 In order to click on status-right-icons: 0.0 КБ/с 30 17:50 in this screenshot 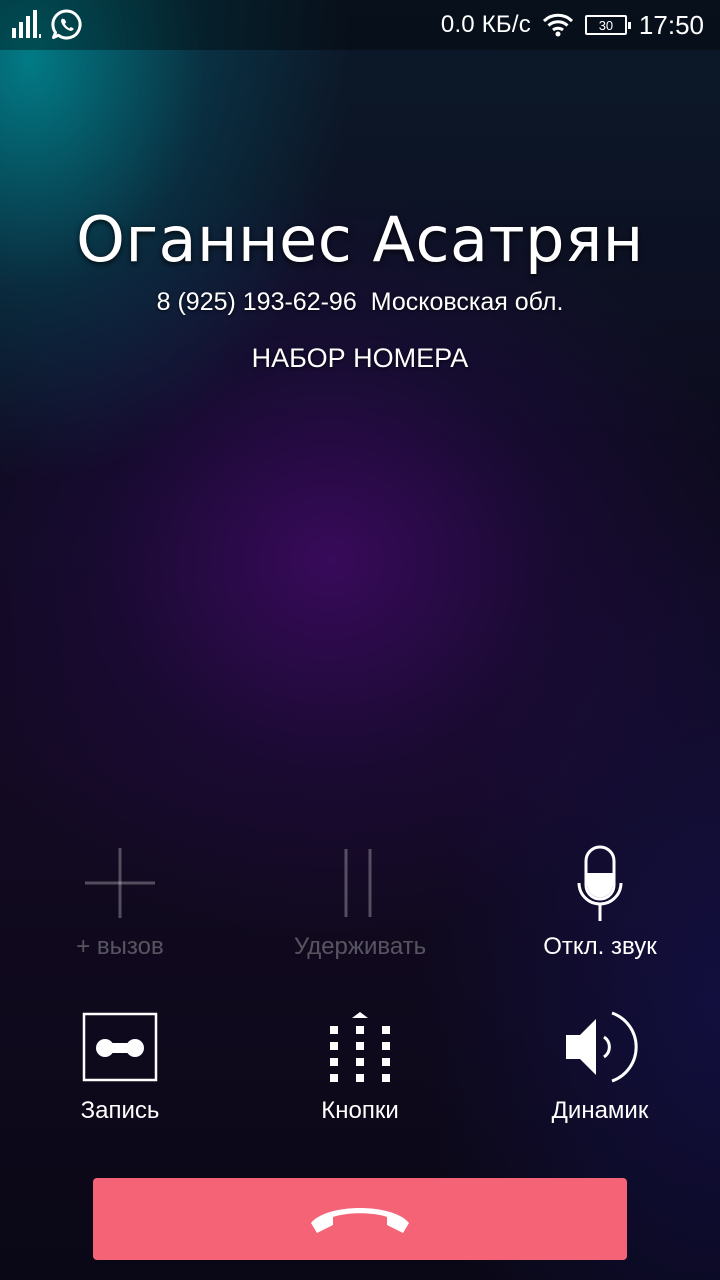, I will do `click(572, 25)`.